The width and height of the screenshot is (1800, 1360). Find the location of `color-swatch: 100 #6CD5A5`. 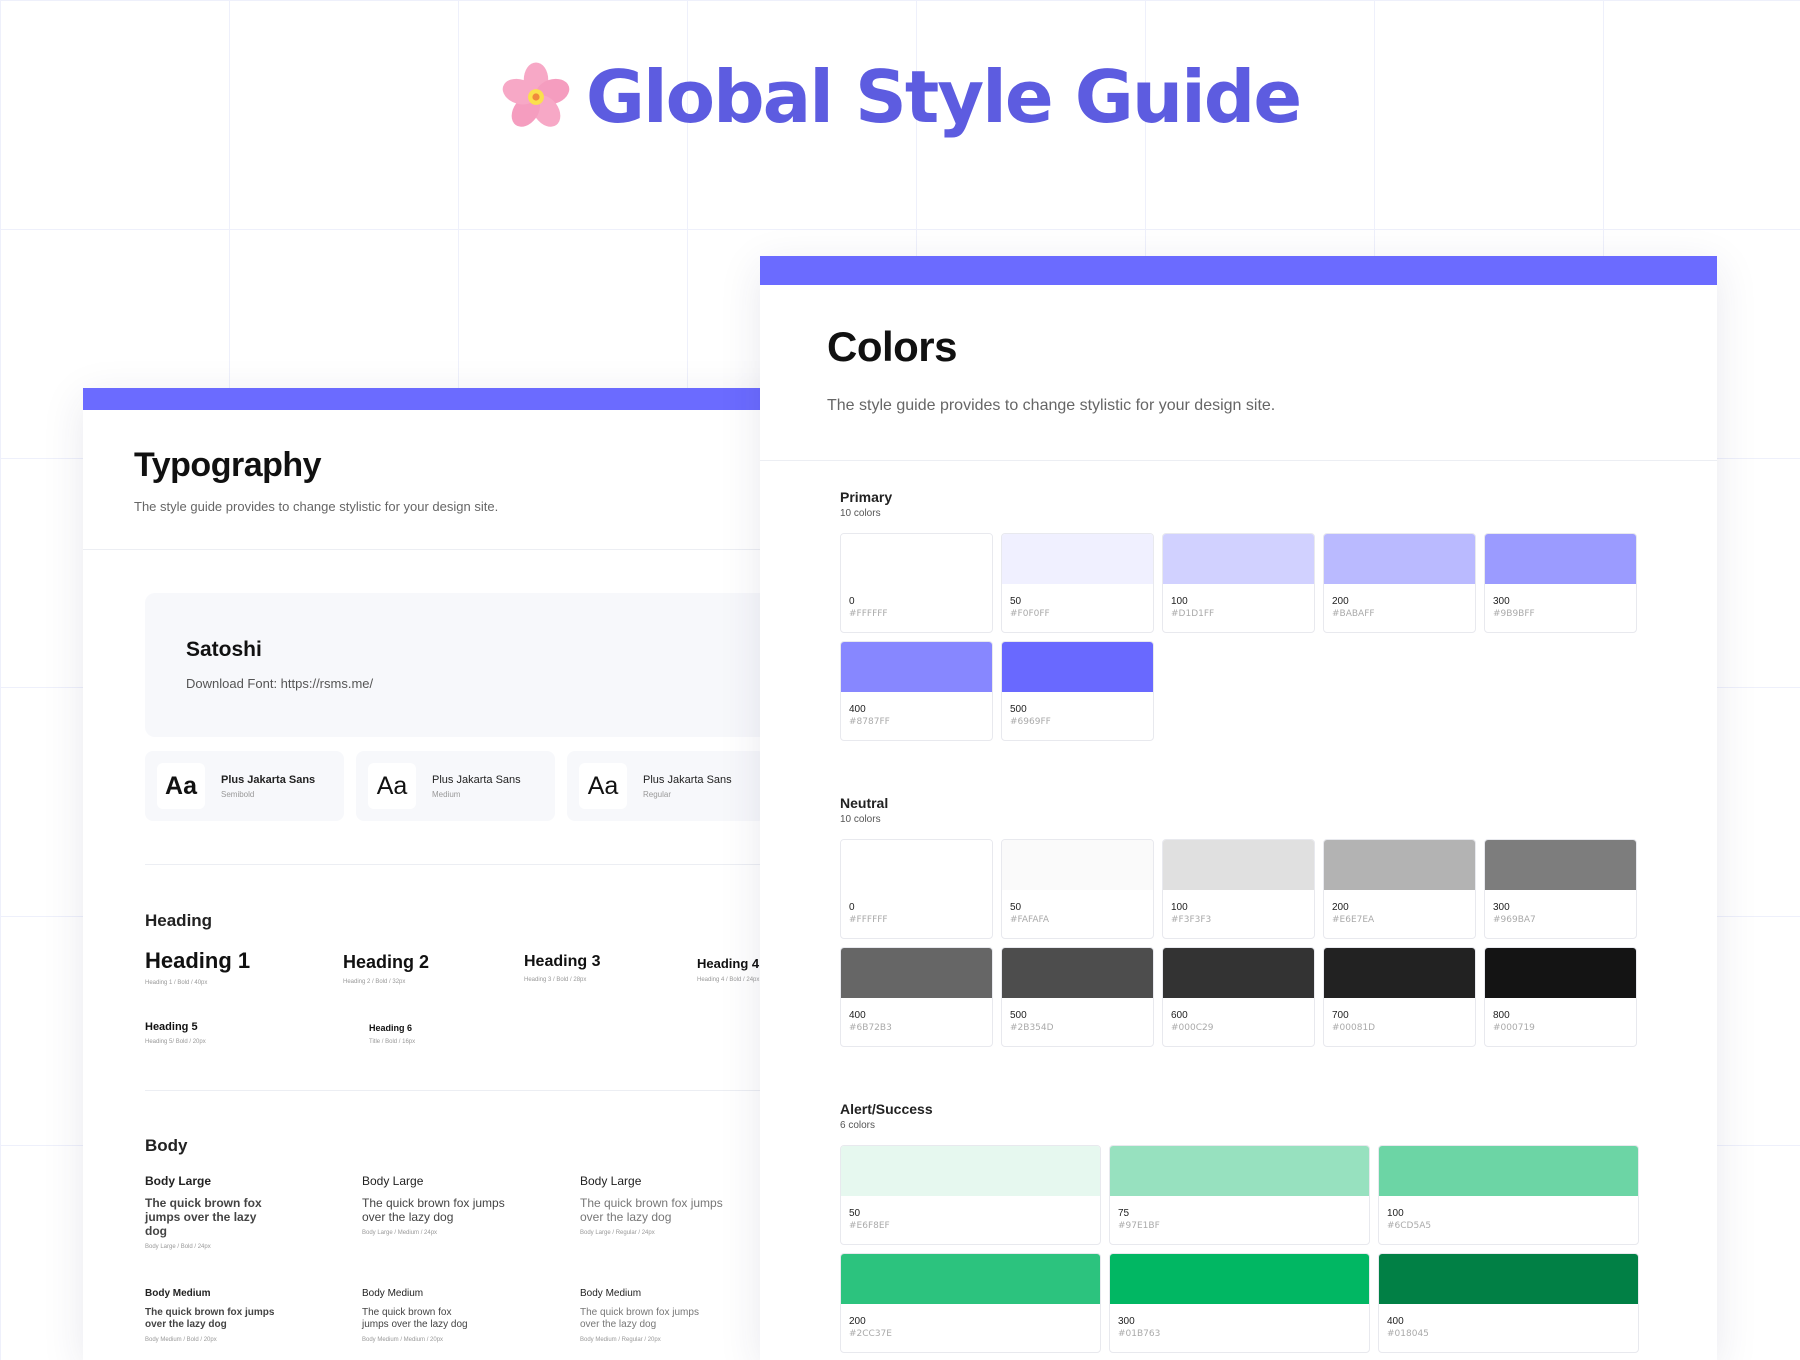

color-swatch: 100 #6CD5A5 is located at coordinates (1508, 1195).